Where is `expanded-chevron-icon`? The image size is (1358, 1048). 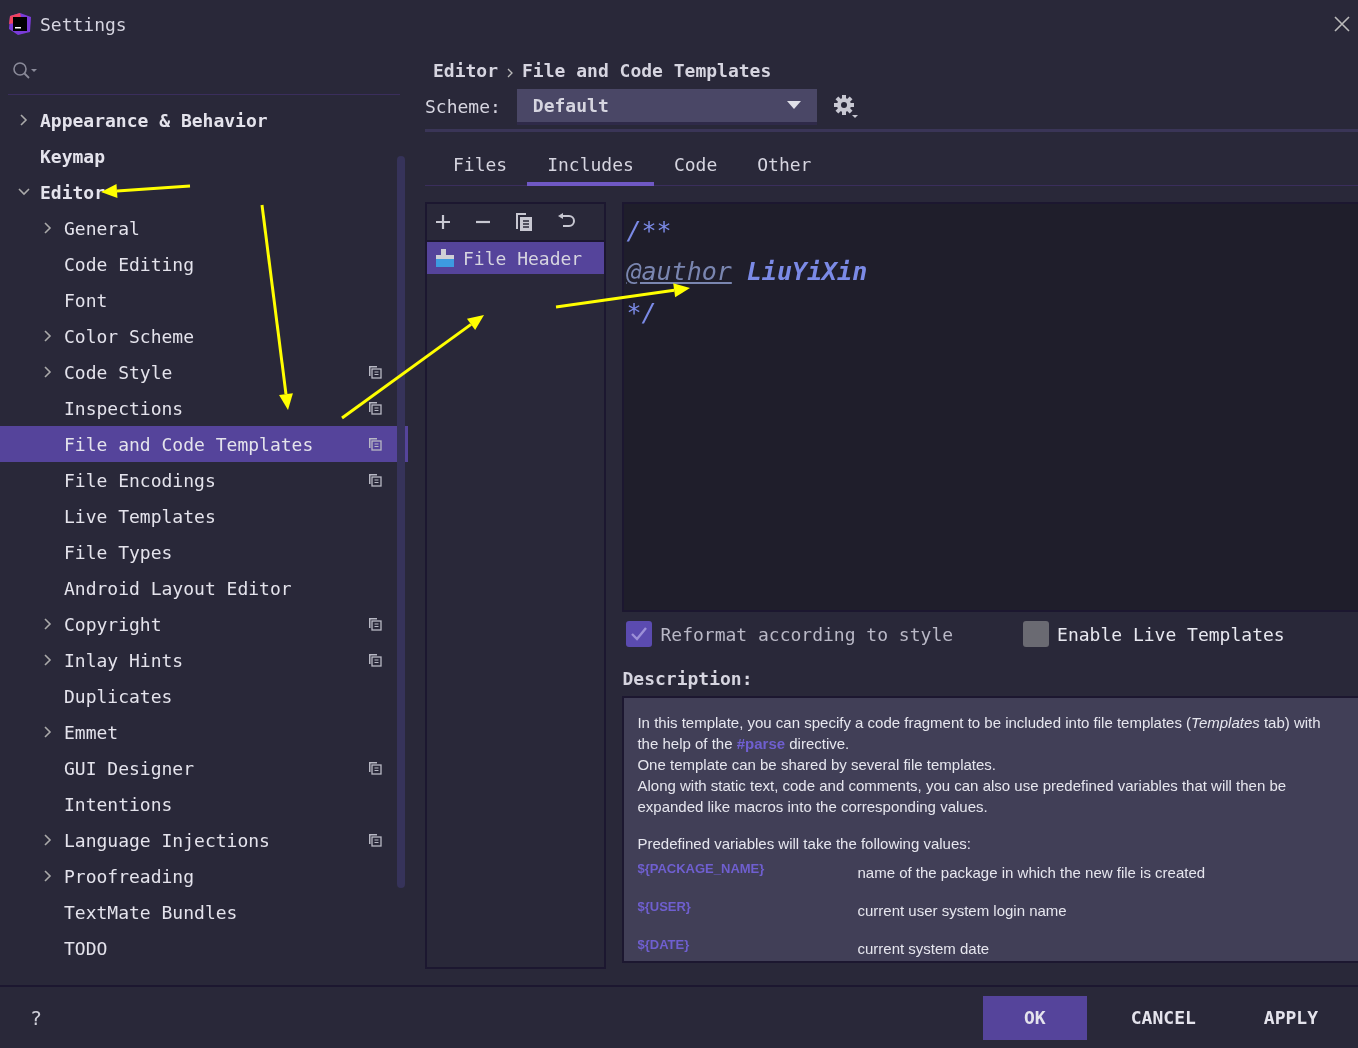
expanded-chevron-icon is located at coordinates (24, 192).